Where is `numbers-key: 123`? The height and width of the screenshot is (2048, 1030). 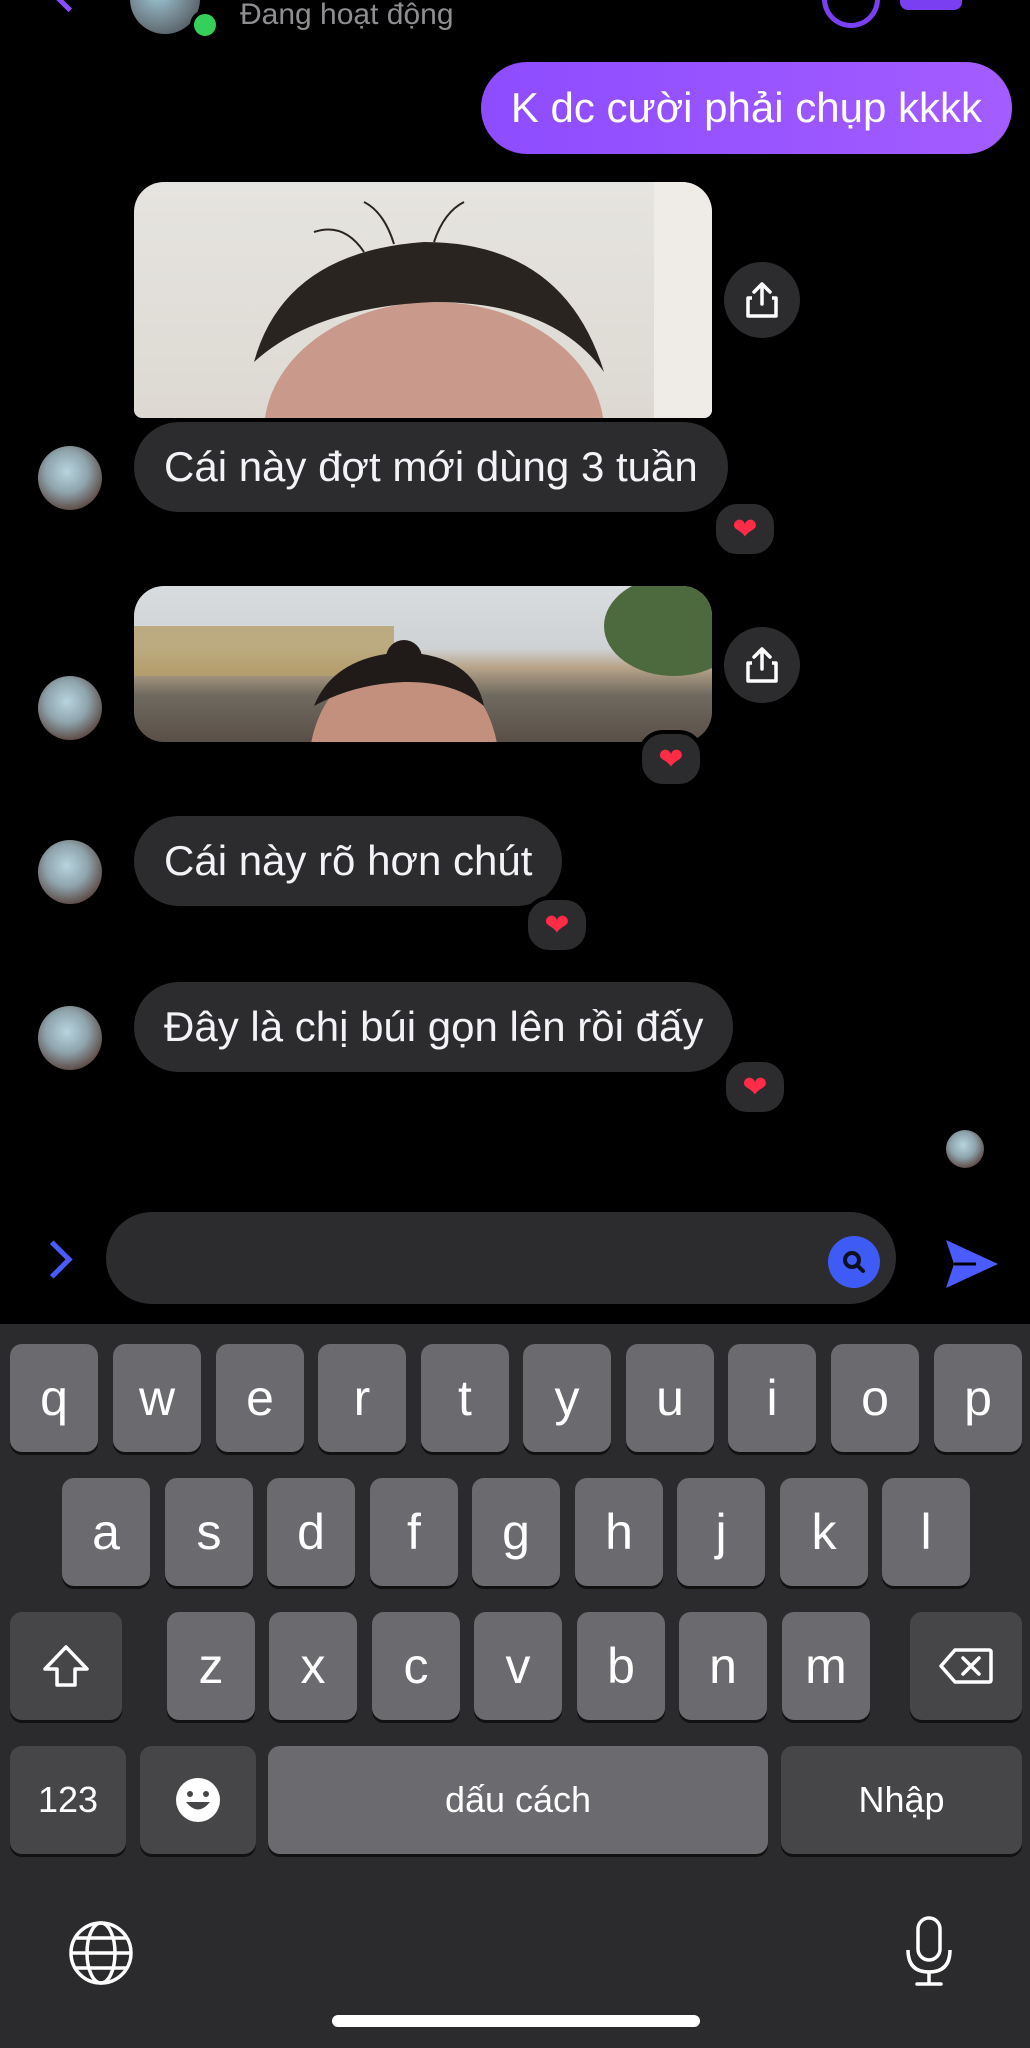
numbers-key: 123 is located at coordinates (68, 1800).